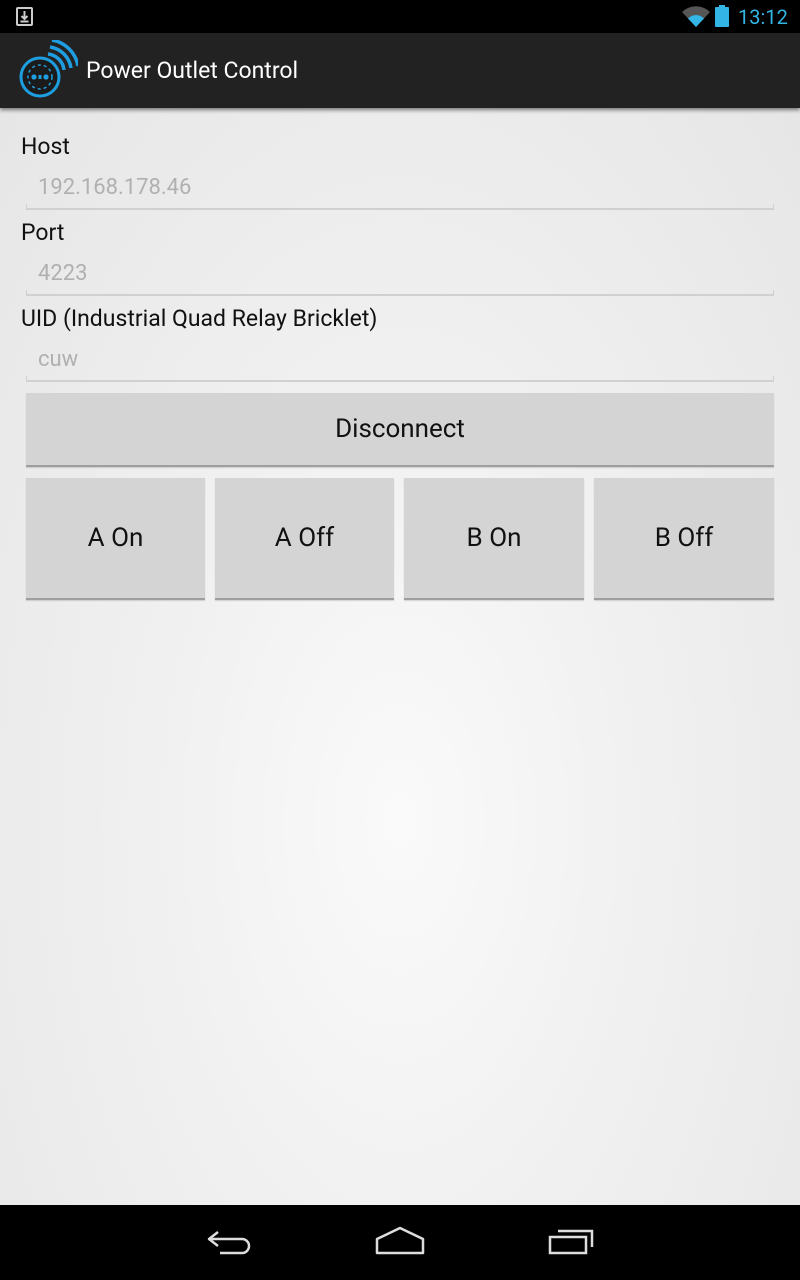 This screenshot has width=800, height=1280. Describe the element at coordinates (400, 16) in the screenshot. I see `status-bar: 13:12` at that location.